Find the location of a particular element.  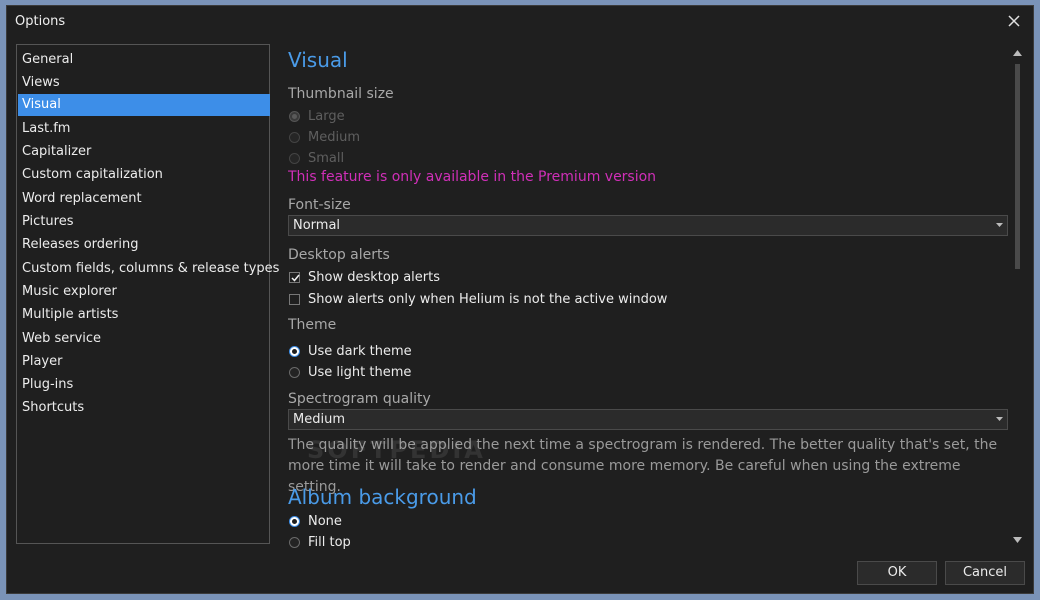

sidebar-item-custom-fields: Custom fields, columns & release types is located at coordinates (148, 269).